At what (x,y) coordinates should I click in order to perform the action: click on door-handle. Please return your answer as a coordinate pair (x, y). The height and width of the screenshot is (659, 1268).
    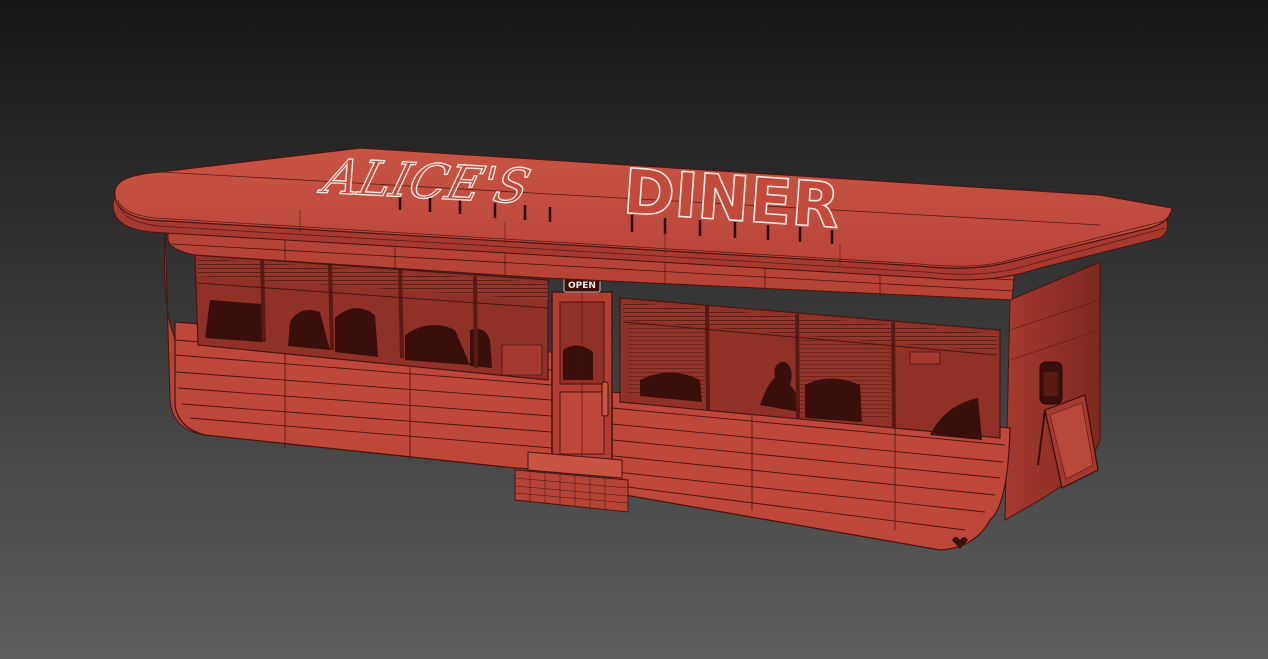
    Looking at the image, I should click on (605, 399).